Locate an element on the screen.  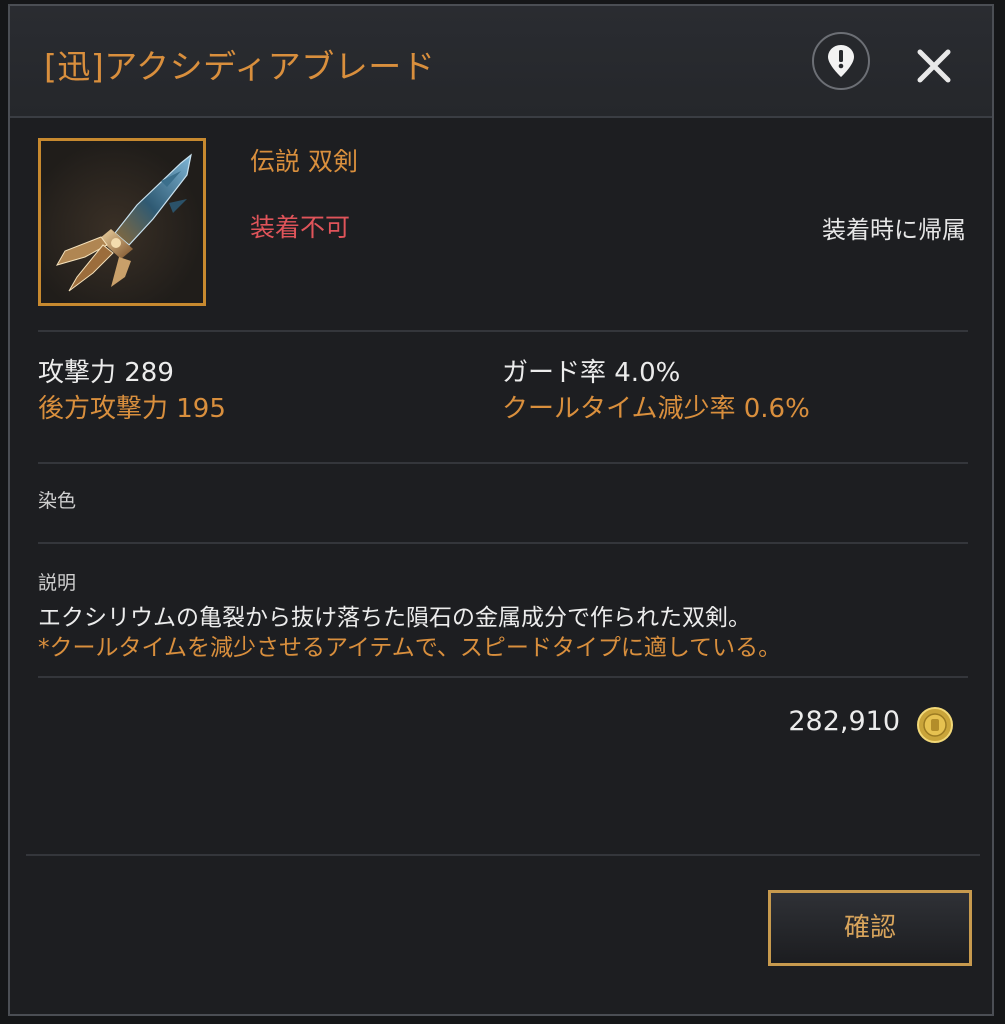
dual-blade-weapon-icon is located at coordinates (123, 222).